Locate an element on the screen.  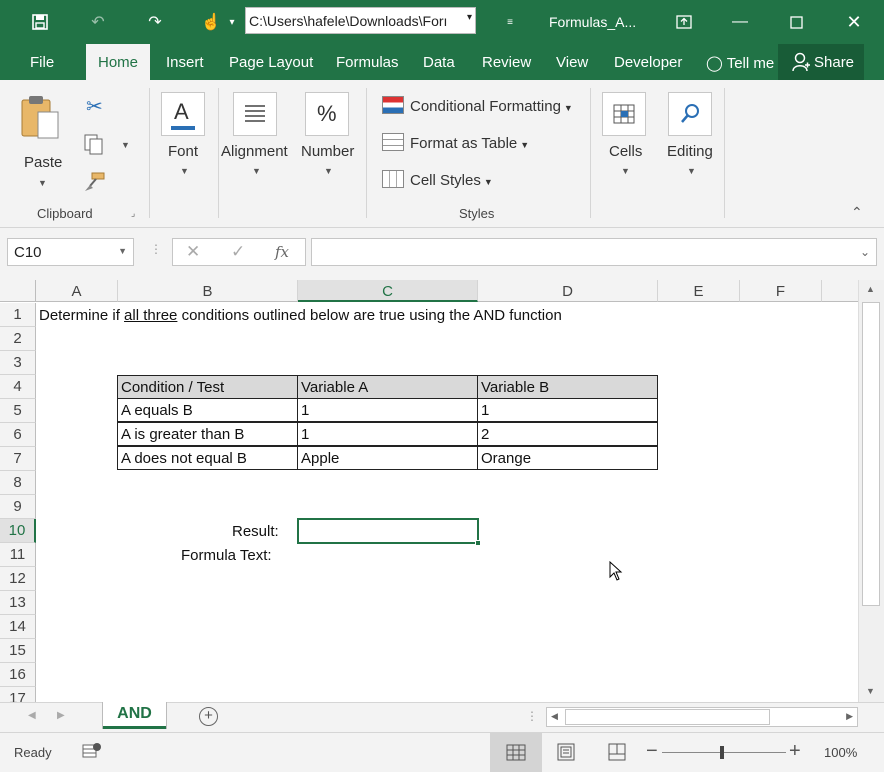
file-path-box: C:\Users\hafele\Downloads\Forı ▾ is located at coordinates (360, 20).